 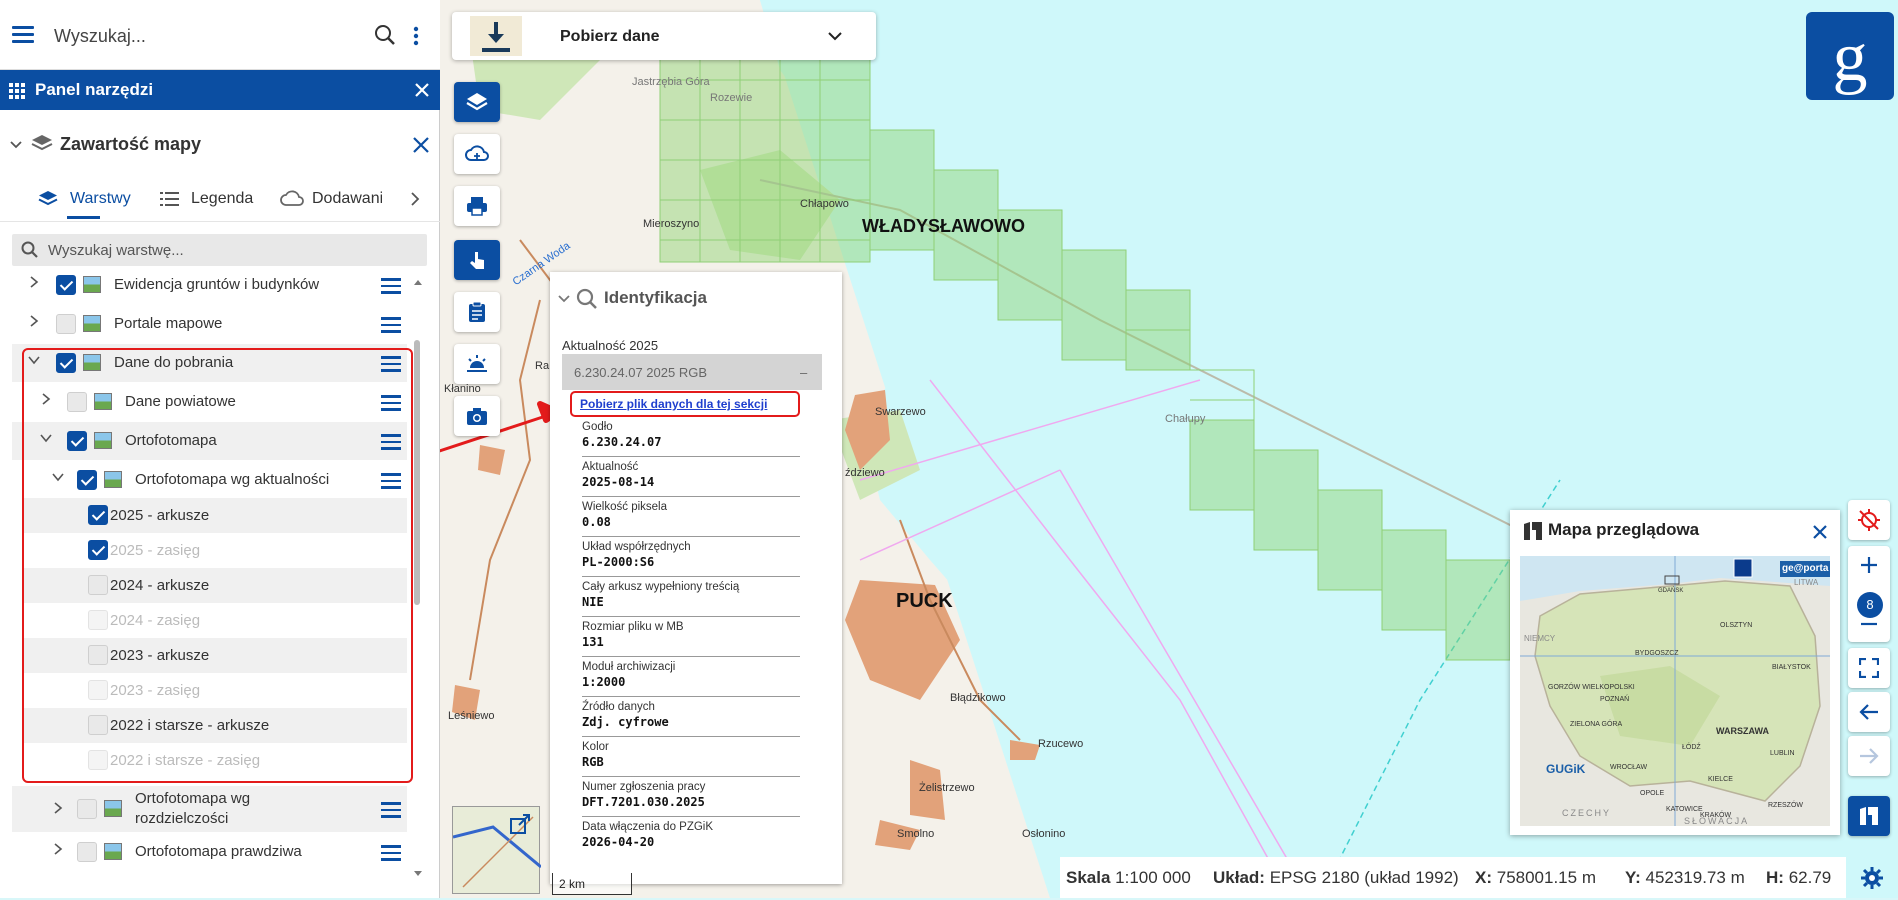 I want to click on mini-map, so click(x=497, y=850).